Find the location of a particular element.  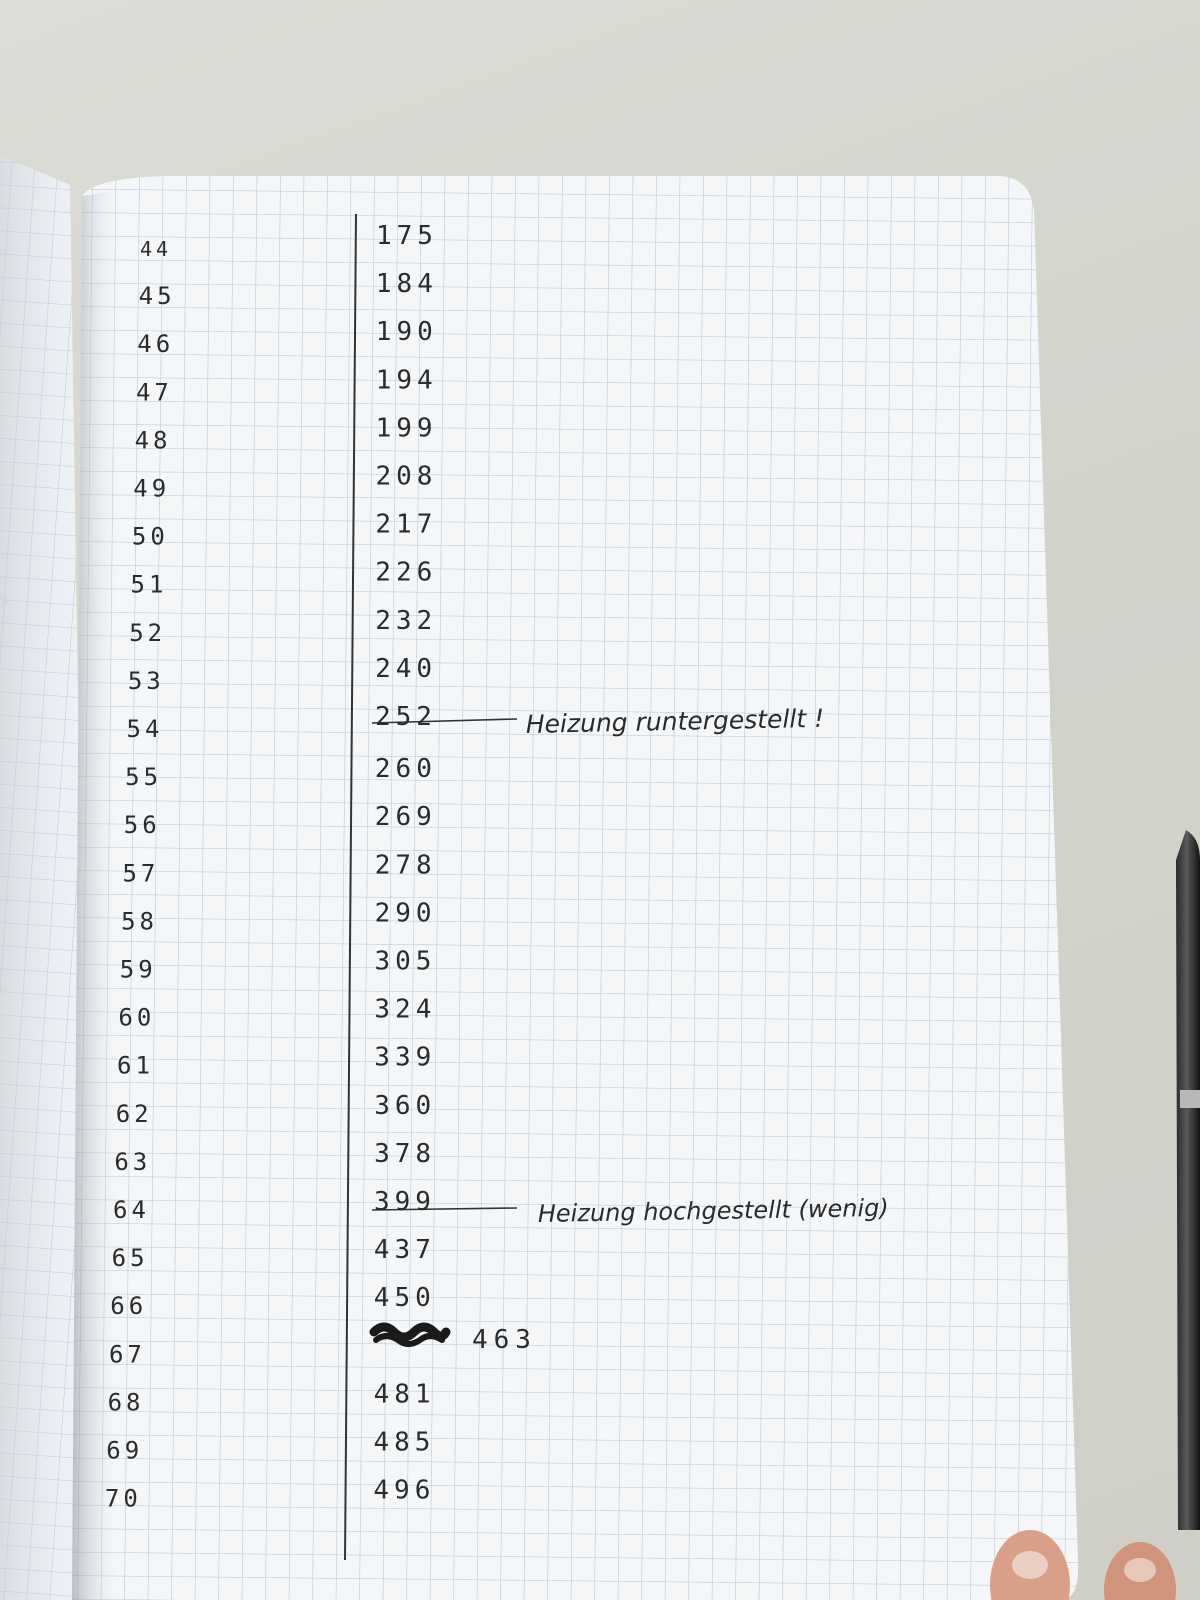

right-number: 305 is located at coordinates (406, 962).